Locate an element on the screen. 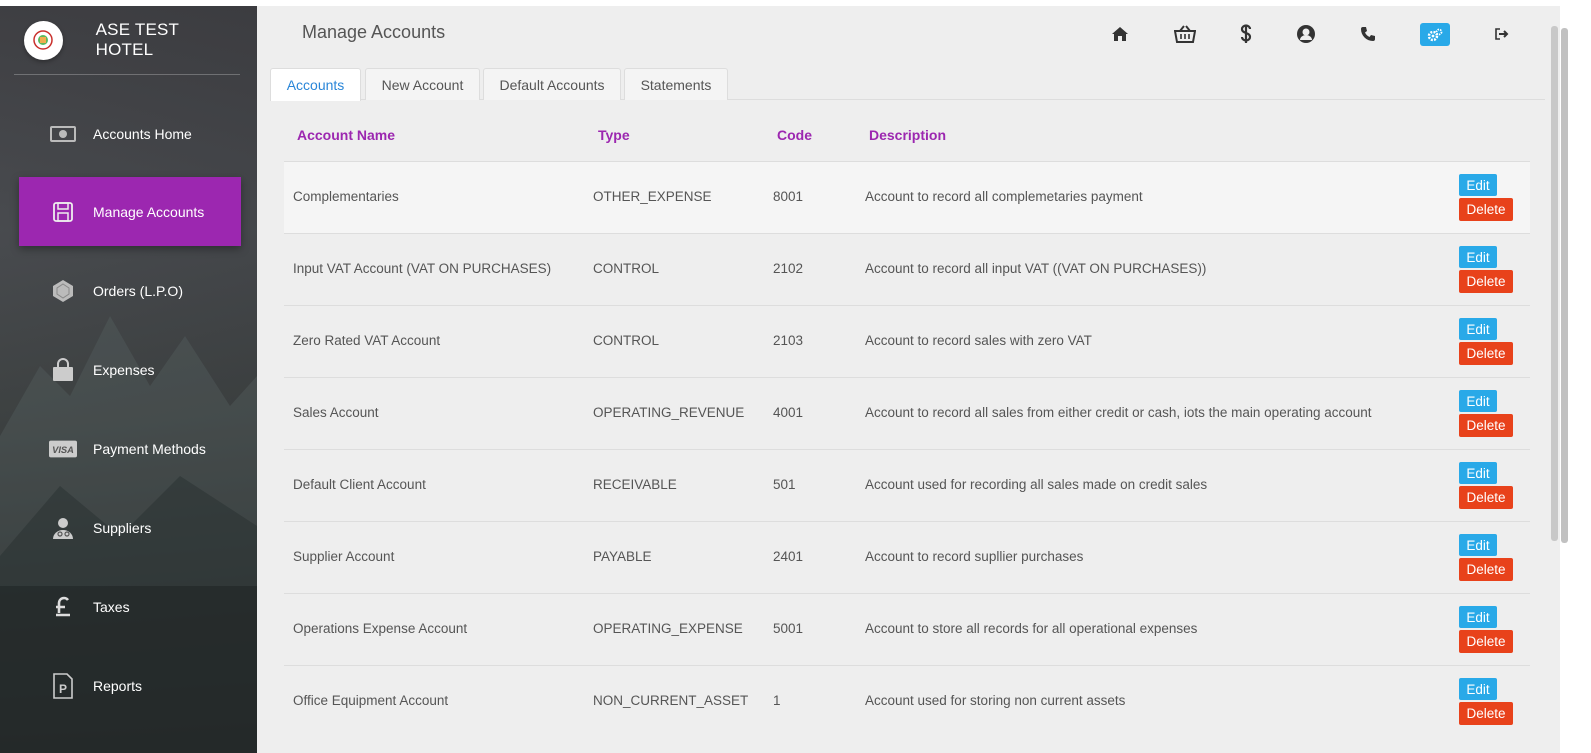 The height and width of the screenshot is (753, 1591). cell-code: 1 is located at coordinates (777, 700).